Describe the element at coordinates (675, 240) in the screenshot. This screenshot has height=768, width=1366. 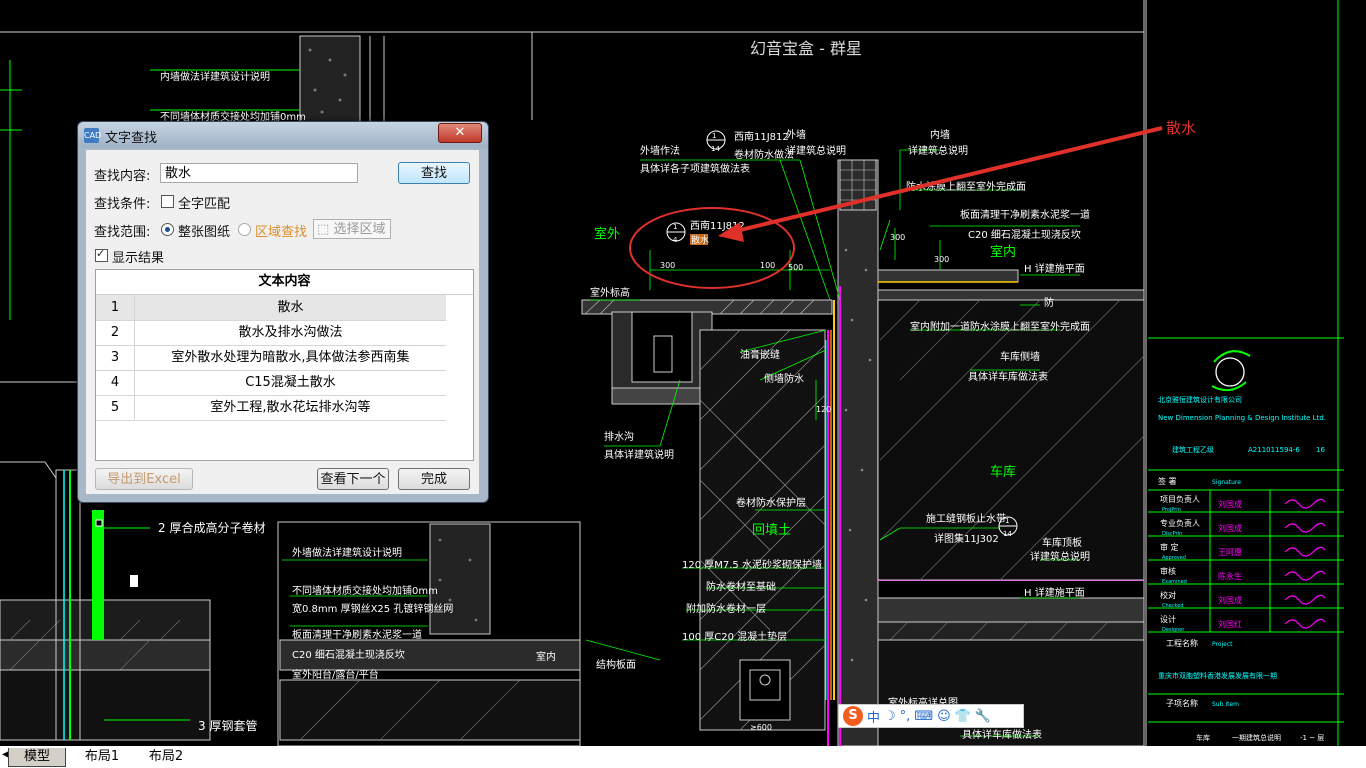
I see `svg-text: 4` at that location.